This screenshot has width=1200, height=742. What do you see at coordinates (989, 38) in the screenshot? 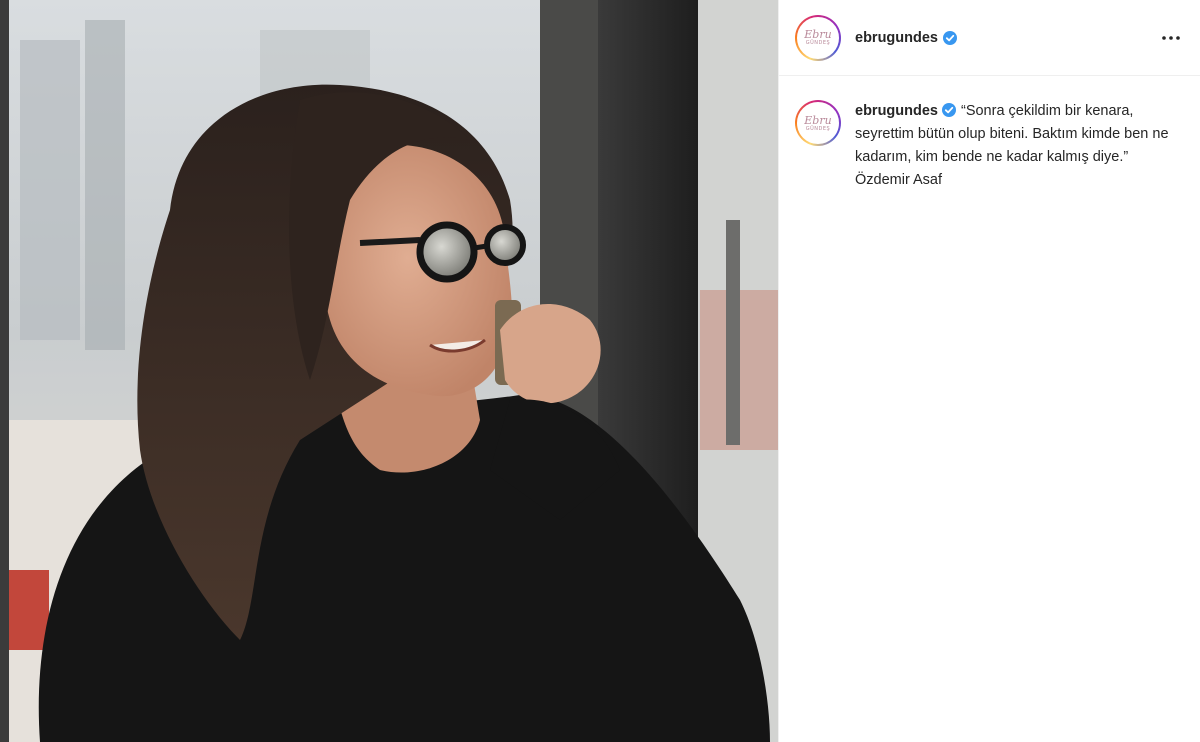
I see `post-header: Ebru GÜNDEŞ ebrugundes` at bounding box center [989, 38].